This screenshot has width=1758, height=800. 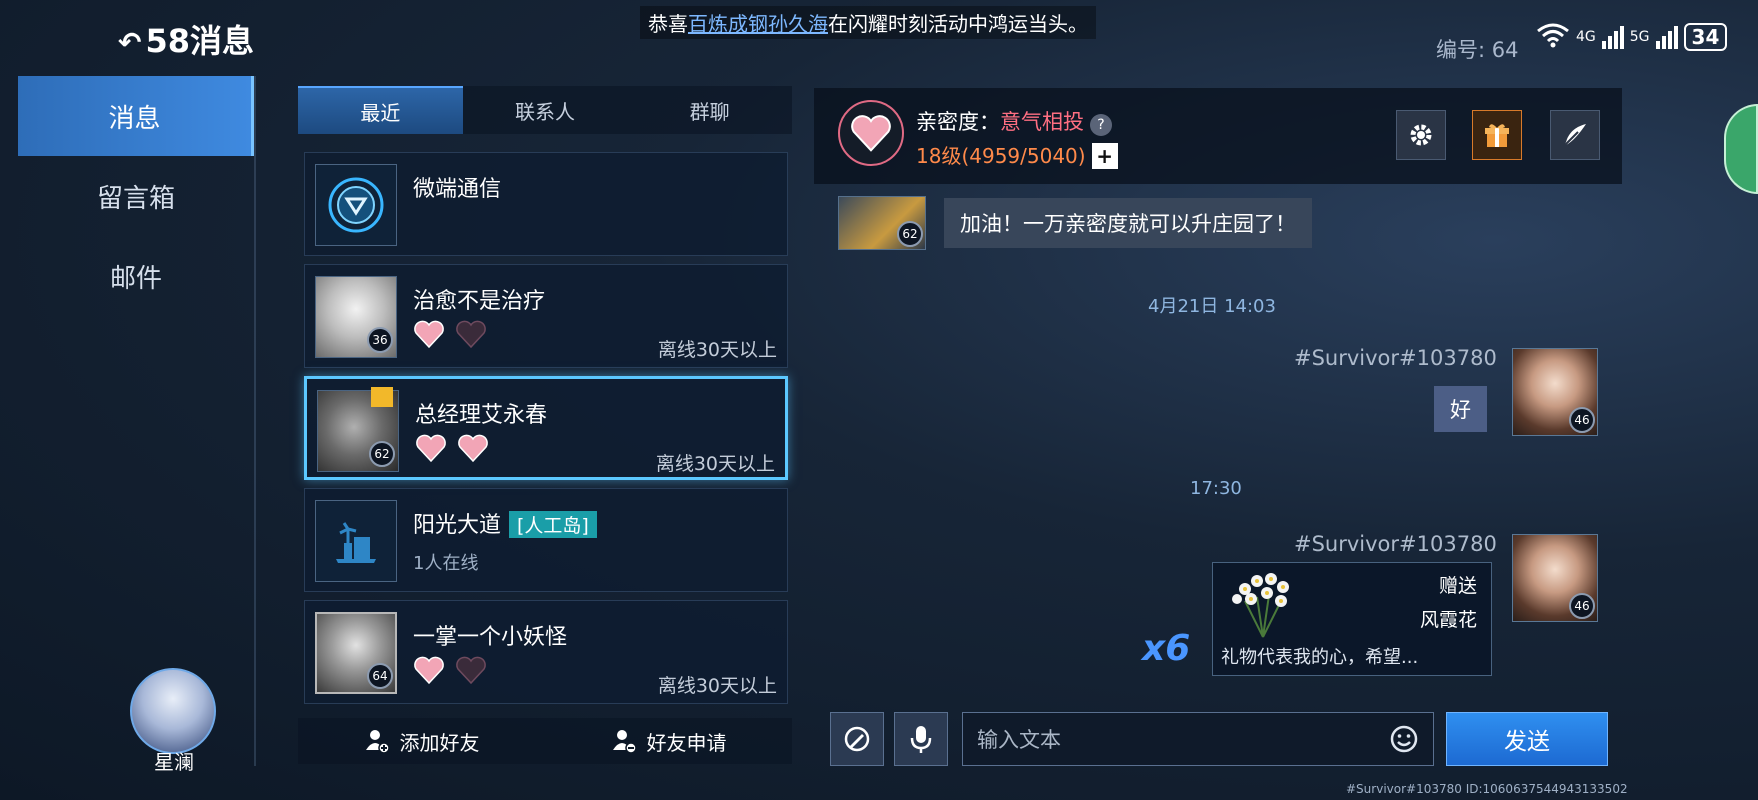 I want to click on contact-name: 一掌一个小妖怪, so click(x=490, y=637).